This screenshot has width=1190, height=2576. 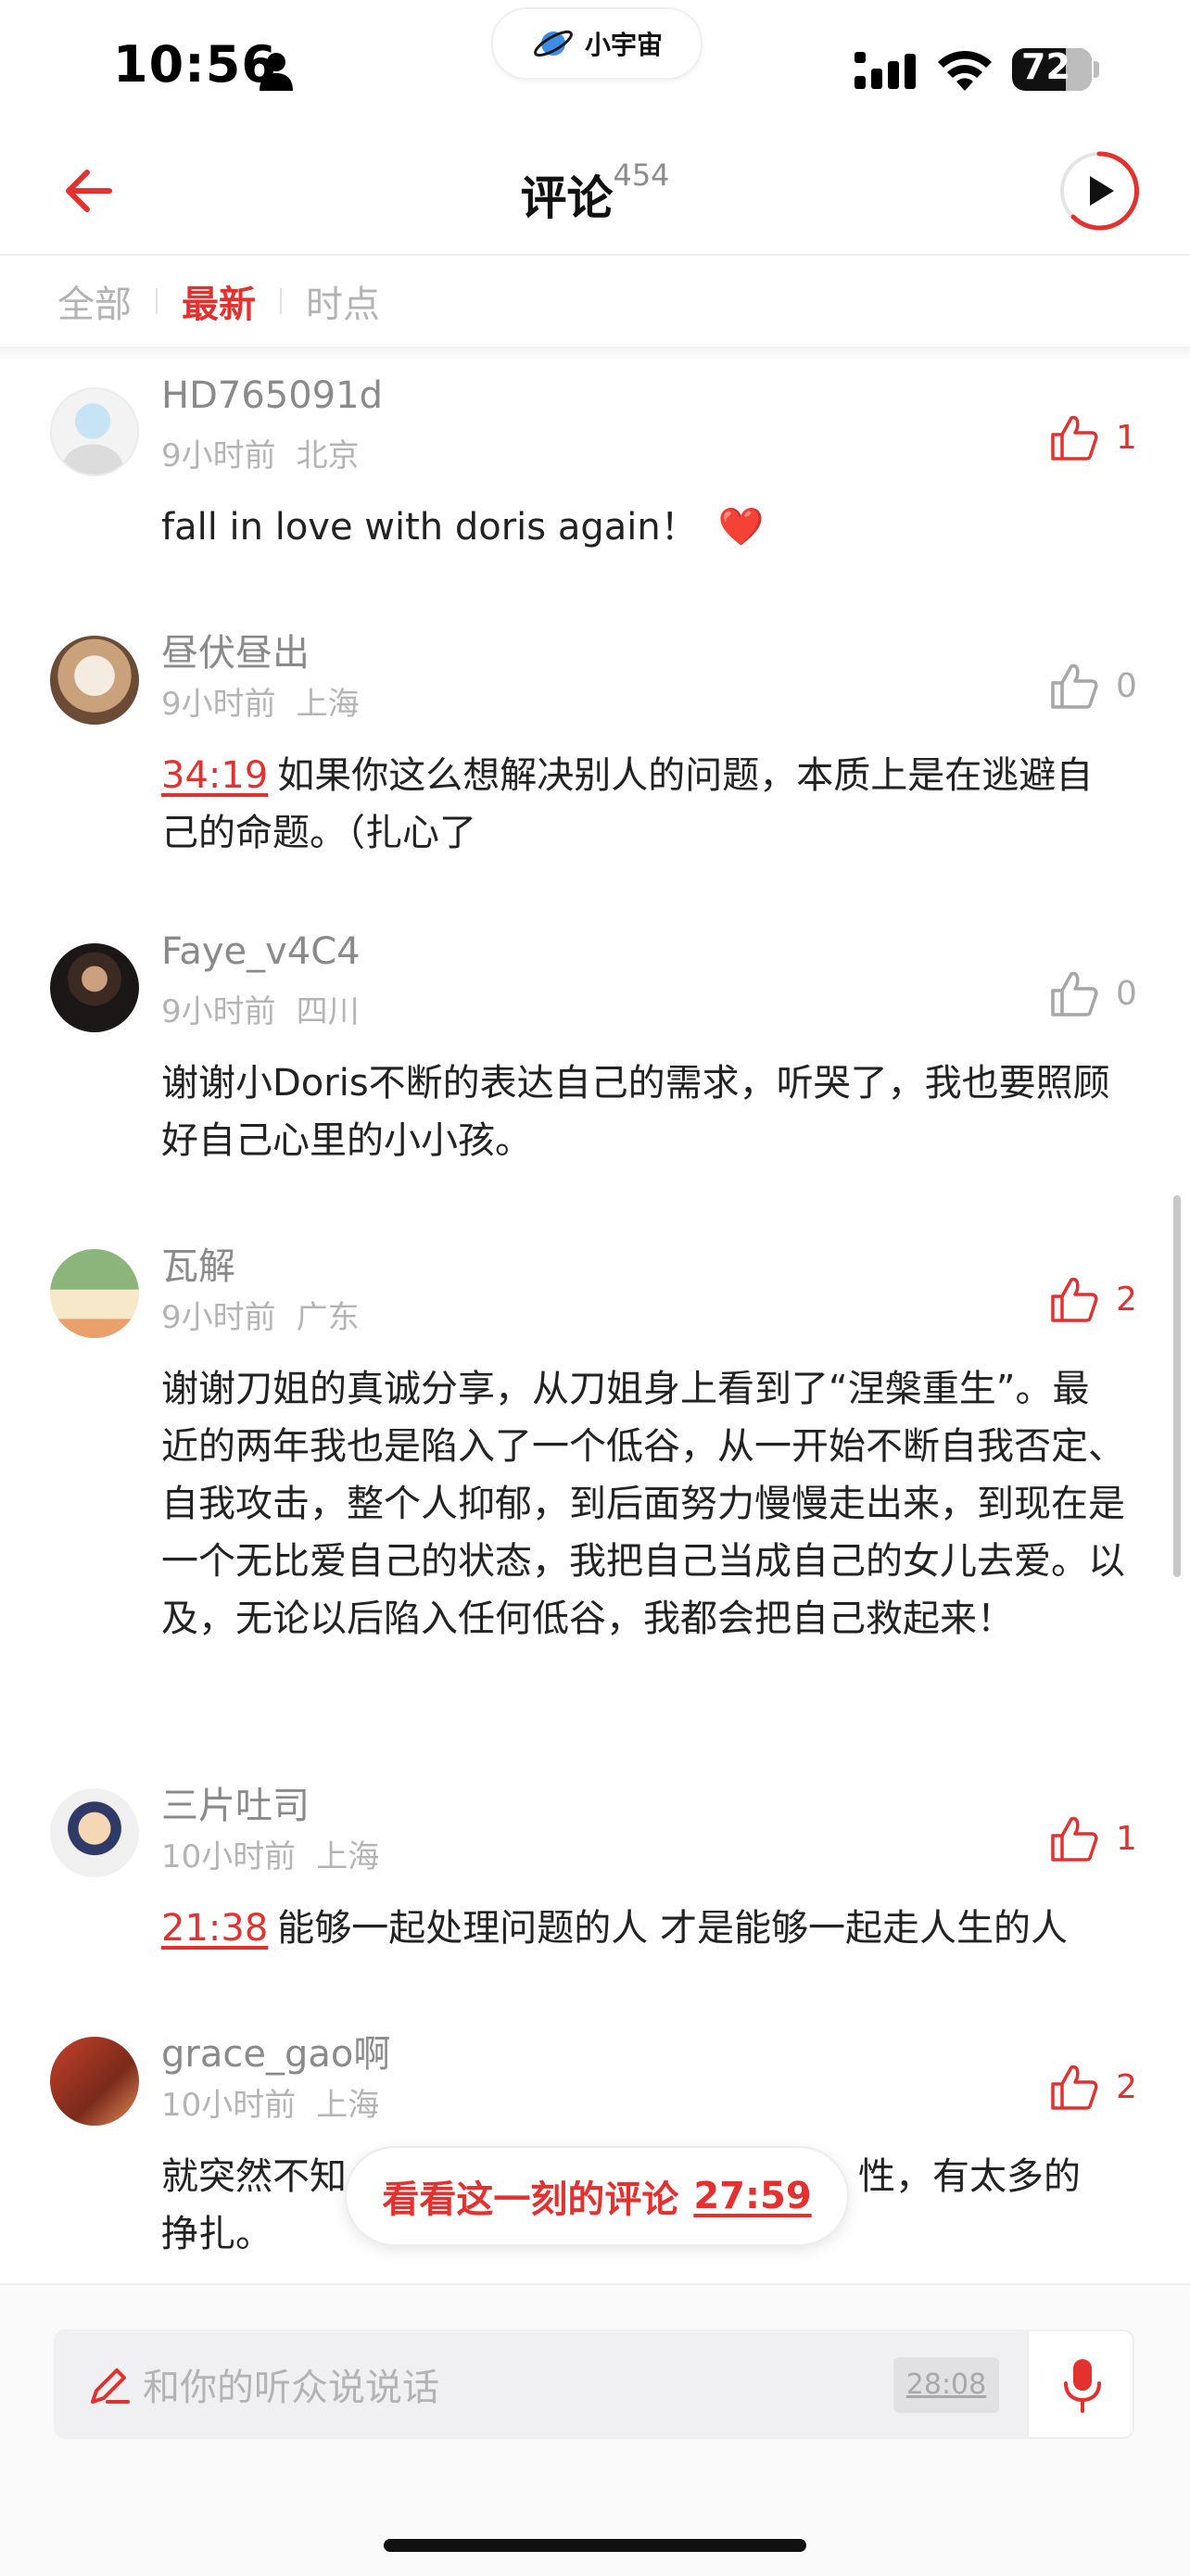 I want to click on input-timestamp: 28:08, so click(x=946, y=2385).